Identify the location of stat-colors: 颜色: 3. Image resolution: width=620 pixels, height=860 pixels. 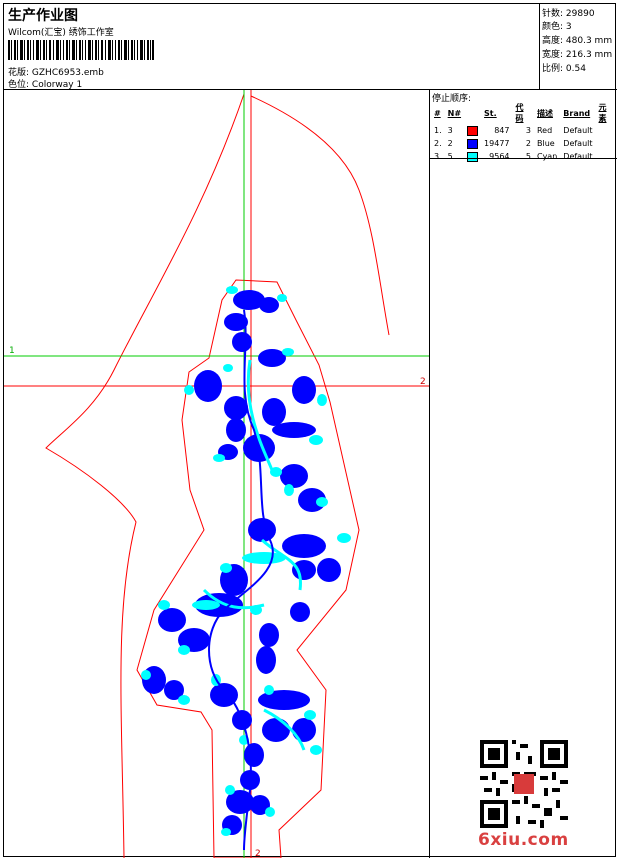
(557, 25).